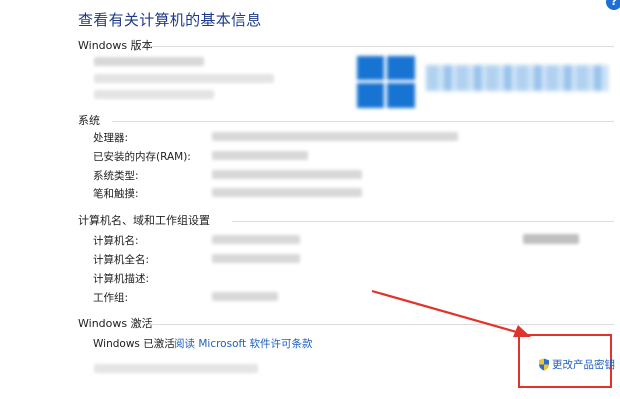 Image resolution: width=620 pixels, height=399 pixels. I want to click on processor-label: 处理器:, so click(111, 138).